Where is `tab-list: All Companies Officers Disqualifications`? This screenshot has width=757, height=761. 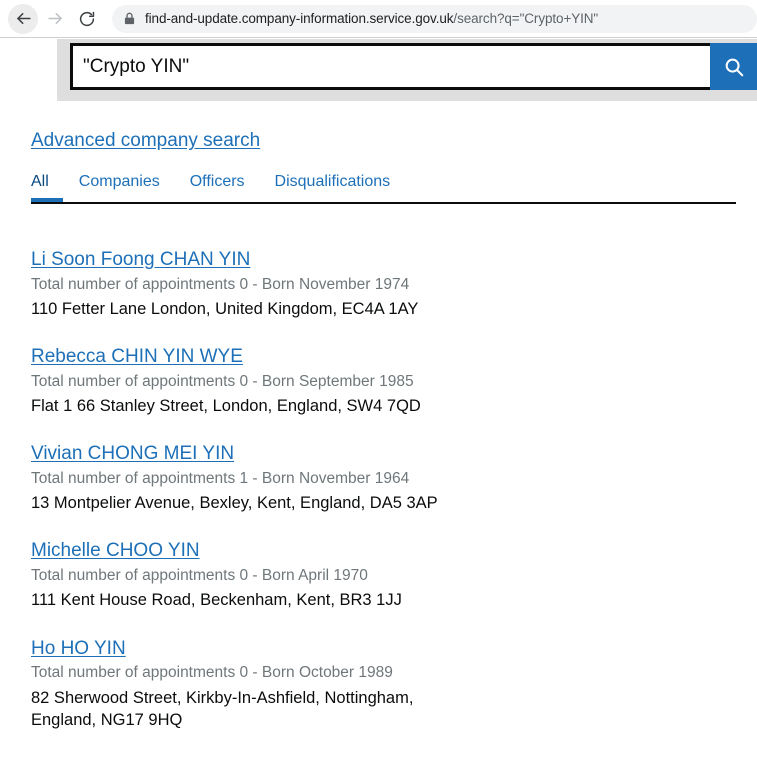
tab-list: All Companies Officers Disqualifications is located at coordinates (384, 187).